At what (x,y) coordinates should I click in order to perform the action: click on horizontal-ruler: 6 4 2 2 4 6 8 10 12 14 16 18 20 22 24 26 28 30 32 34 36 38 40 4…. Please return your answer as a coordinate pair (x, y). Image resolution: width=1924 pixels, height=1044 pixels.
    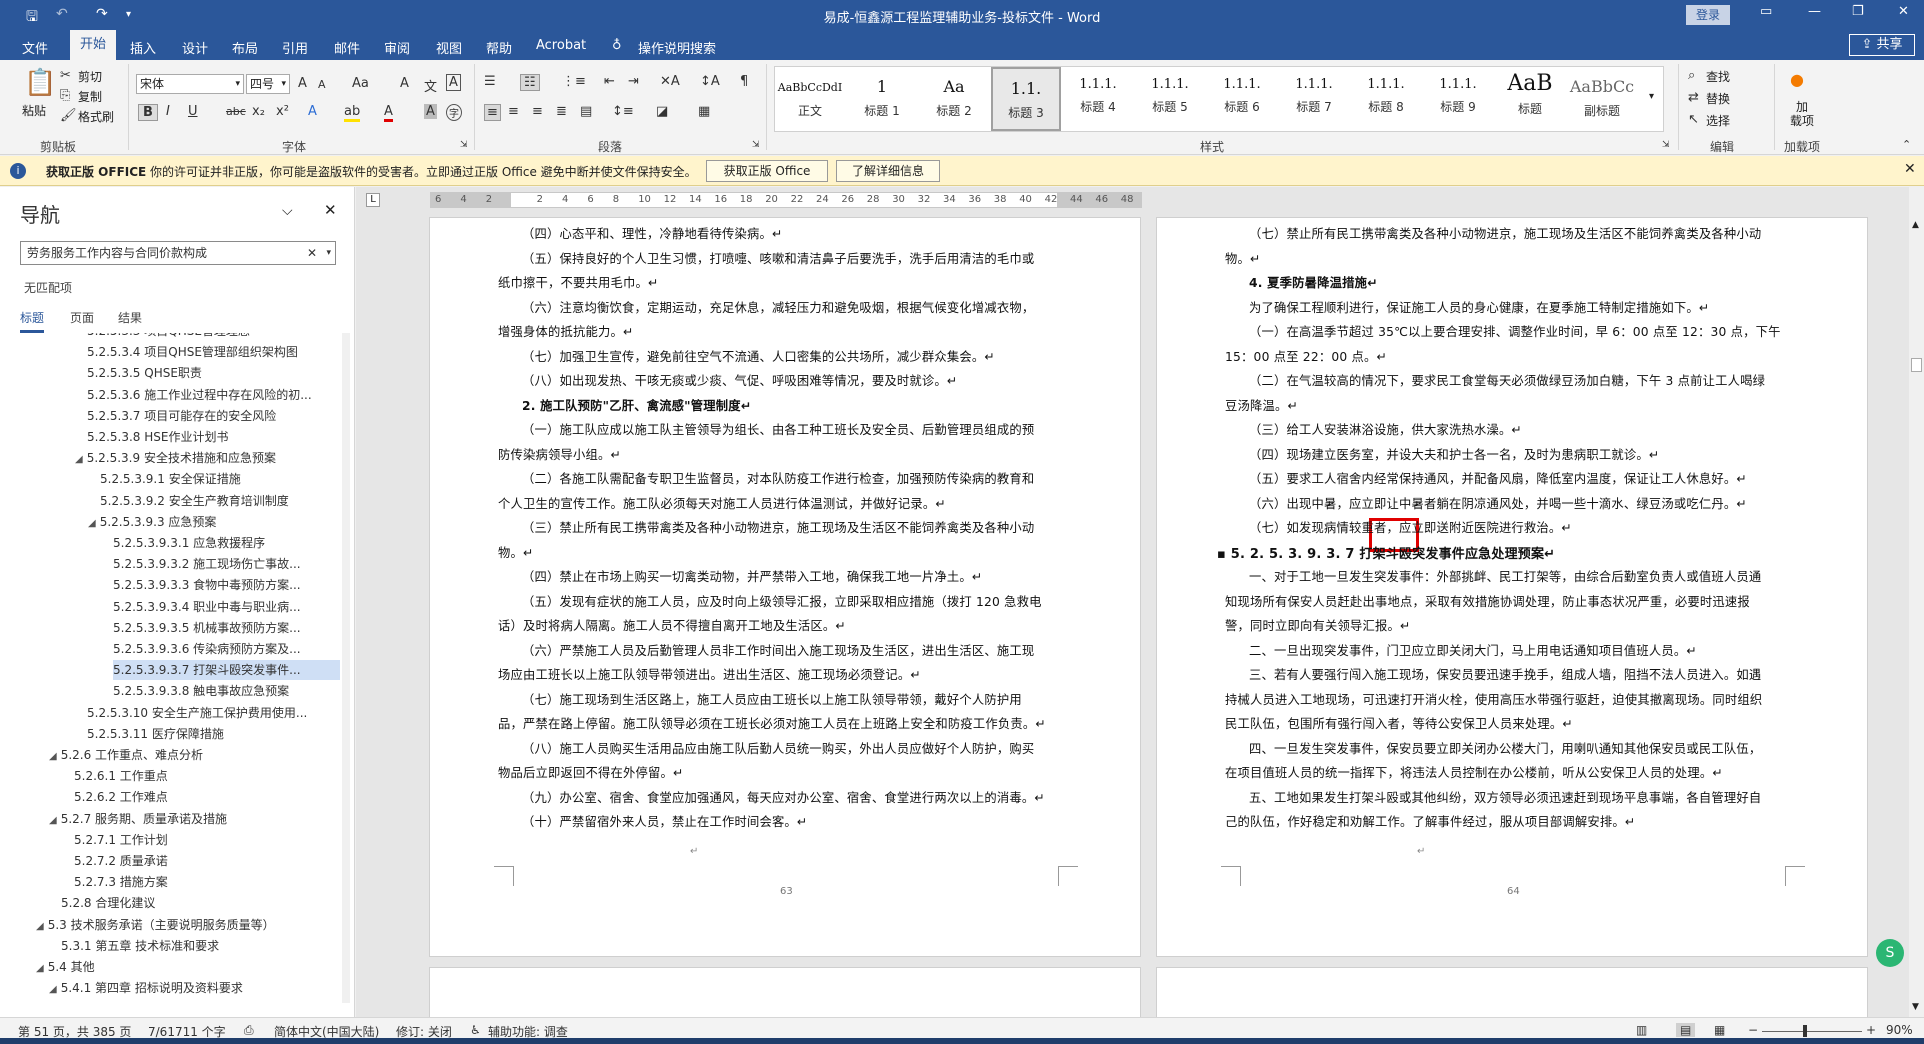
    Looking at the image, I should click on (786, 200).